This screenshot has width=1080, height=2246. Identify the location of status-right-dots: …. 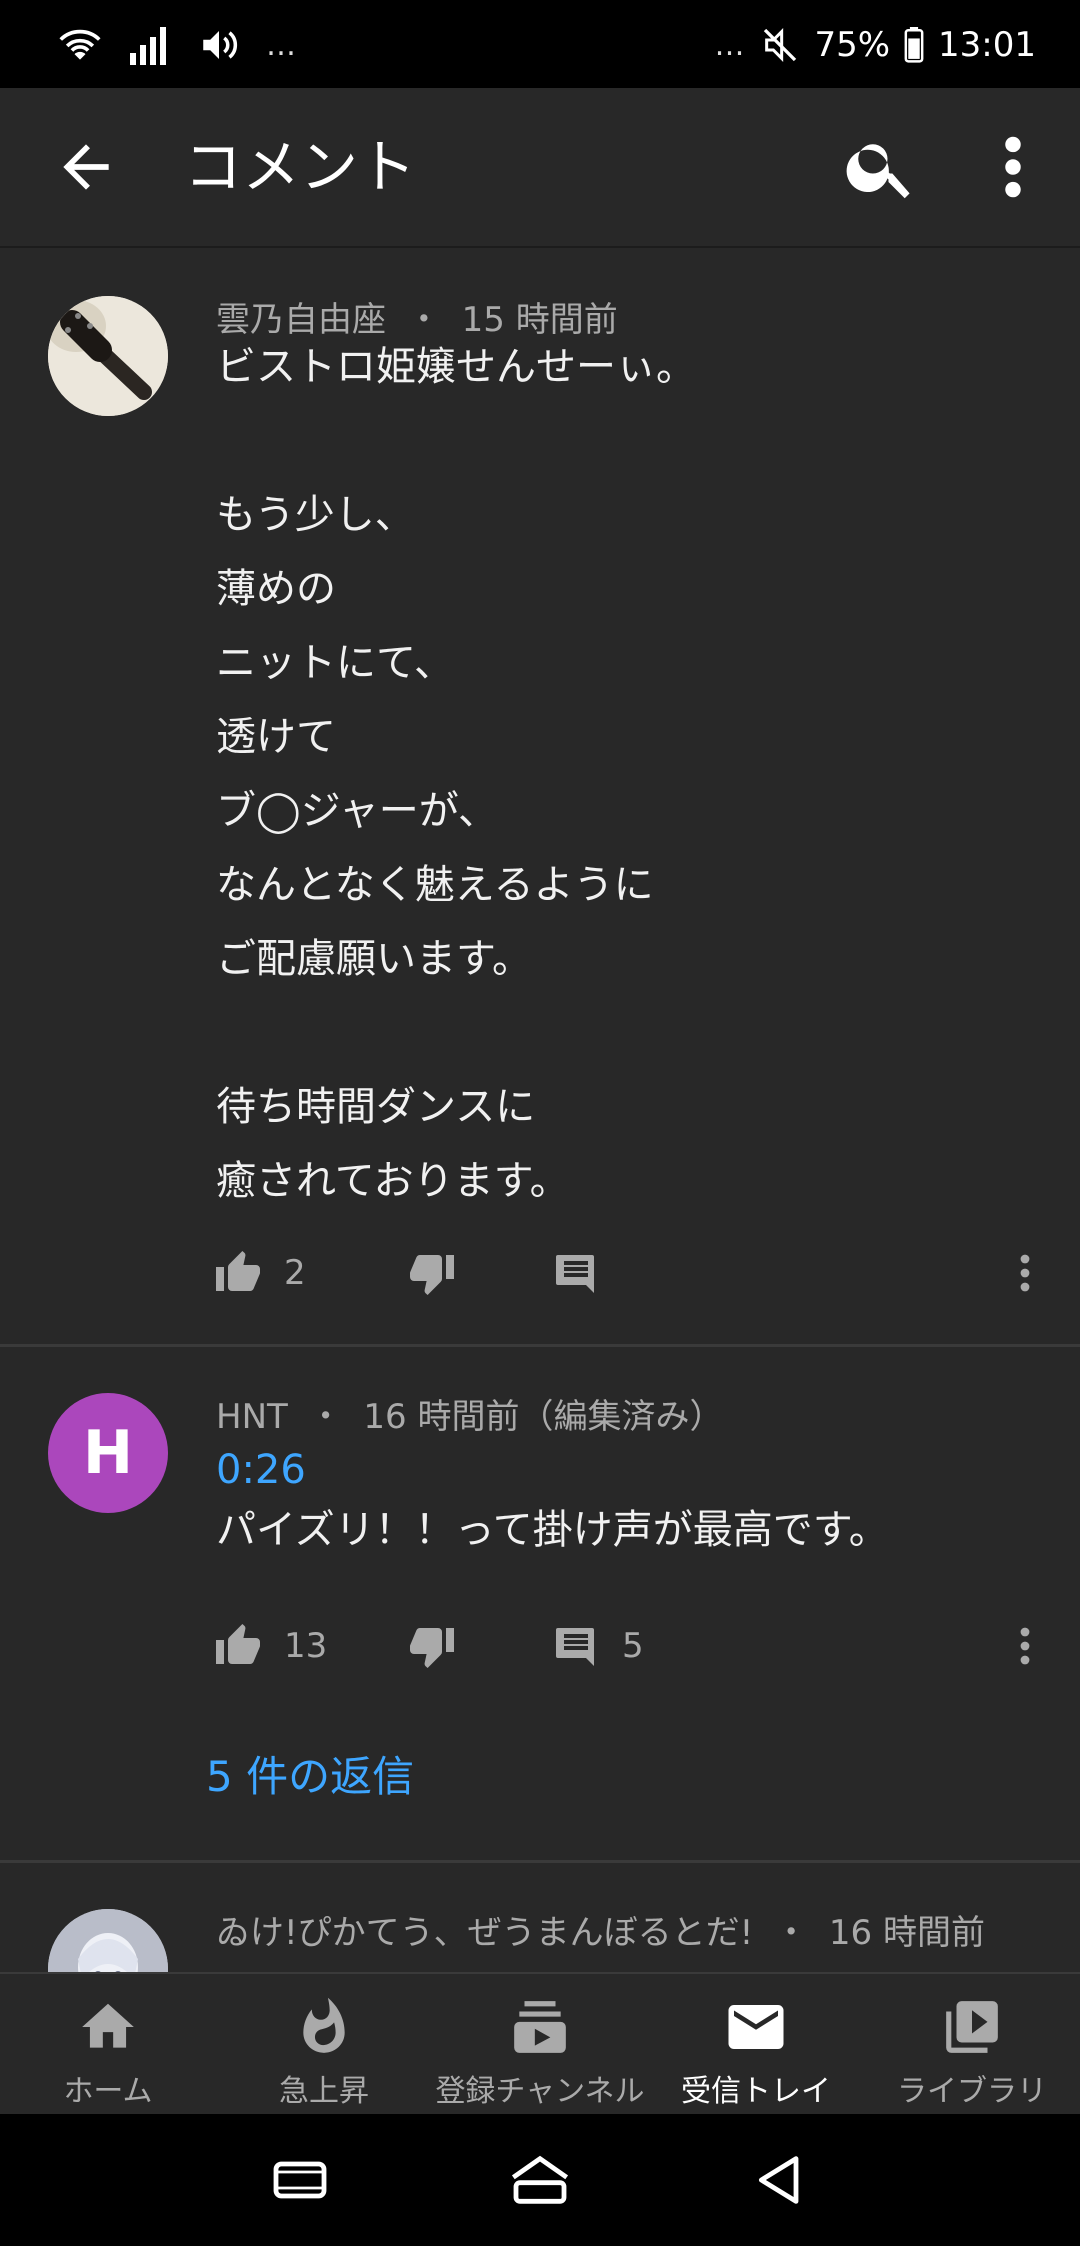
(730, 45).